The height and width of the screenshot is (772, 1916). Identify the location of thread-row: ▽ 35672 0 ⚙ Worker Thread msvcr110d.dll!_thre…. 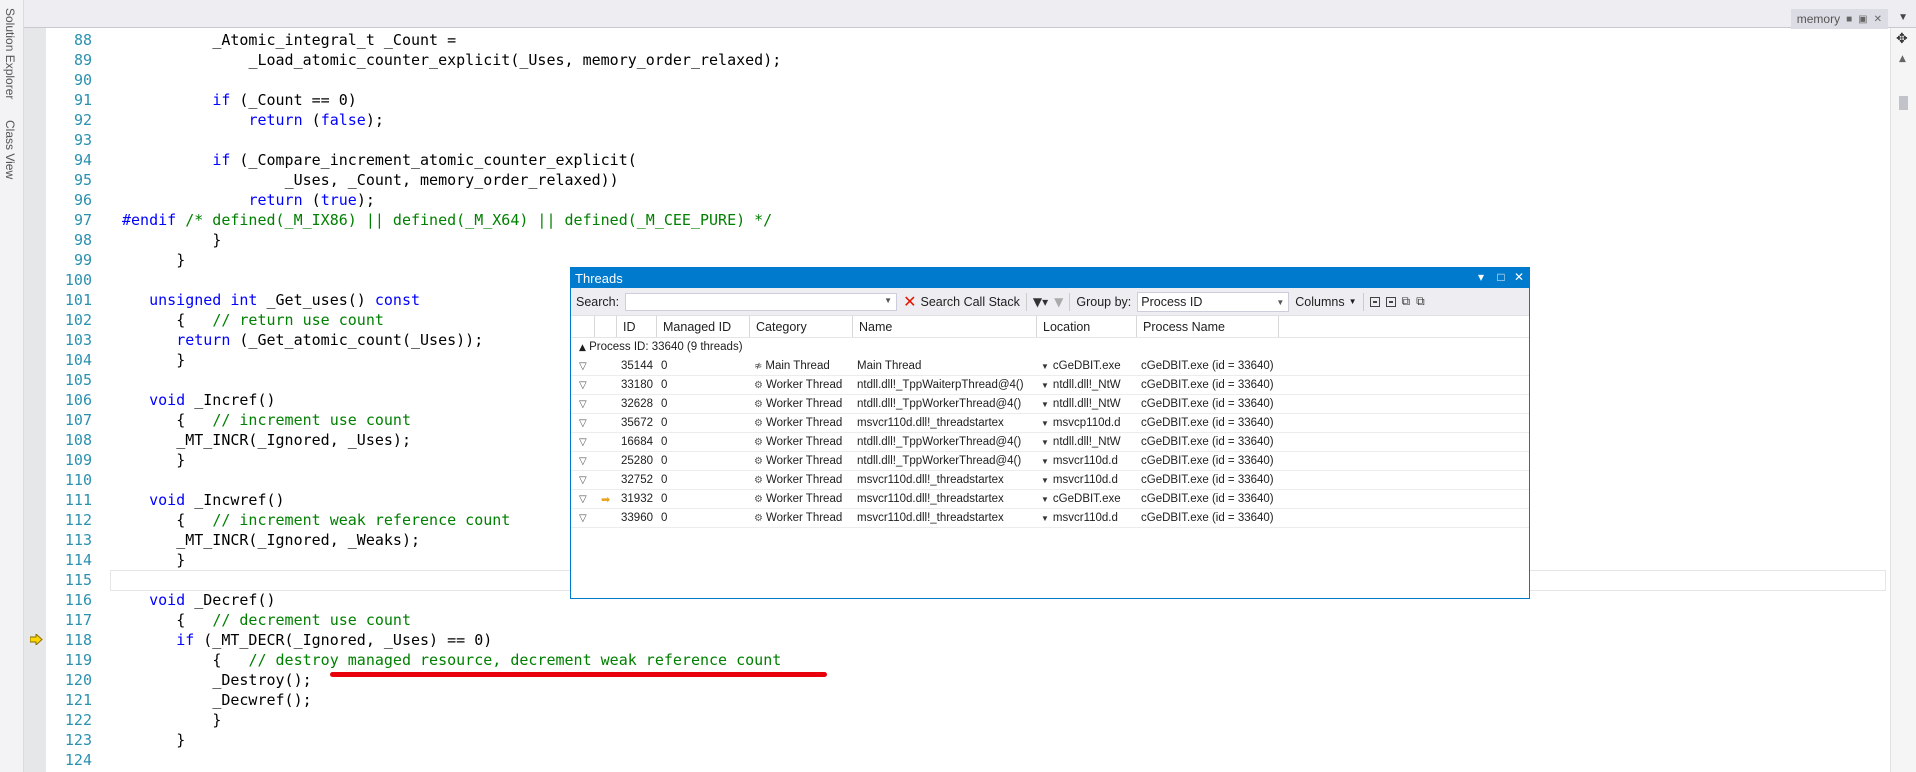
(1050, 423).